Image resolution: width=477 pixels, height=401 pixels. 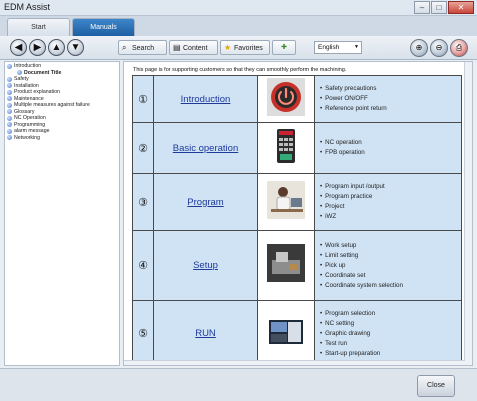 What do you see at coordinates (390, 286) in the screenshot?
I see `list-item: Coordinate system selection` at bounding box center [390, 286].